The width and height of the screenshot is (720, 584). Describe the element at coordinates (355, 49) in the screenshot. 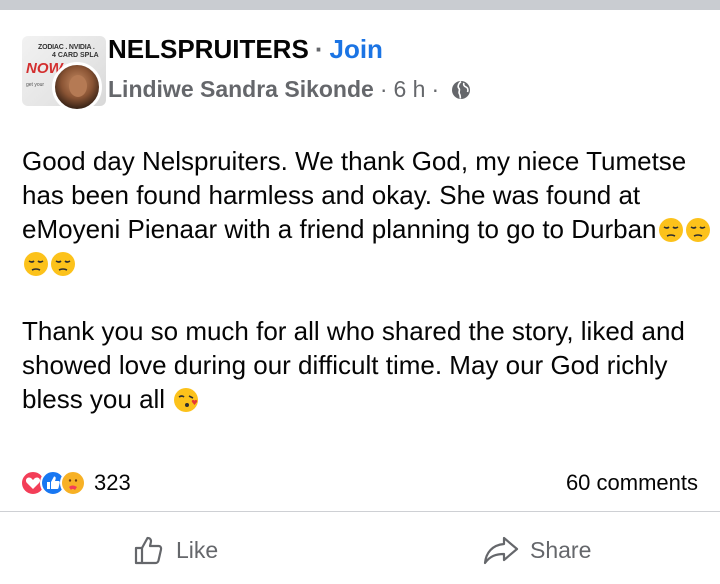

I see `join-button: Join` at that location.